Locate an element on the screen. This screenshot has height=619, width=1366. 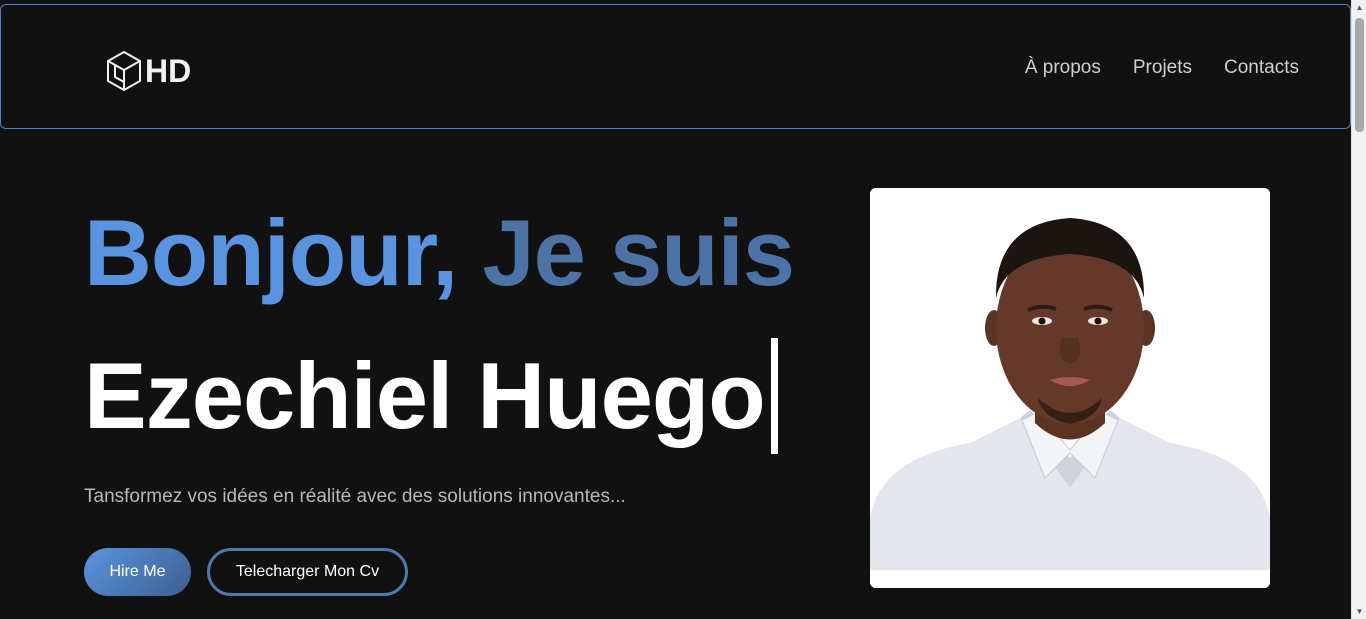
scroll-up-arrow-icon: ▲ is located at coordinates (1359, 7).